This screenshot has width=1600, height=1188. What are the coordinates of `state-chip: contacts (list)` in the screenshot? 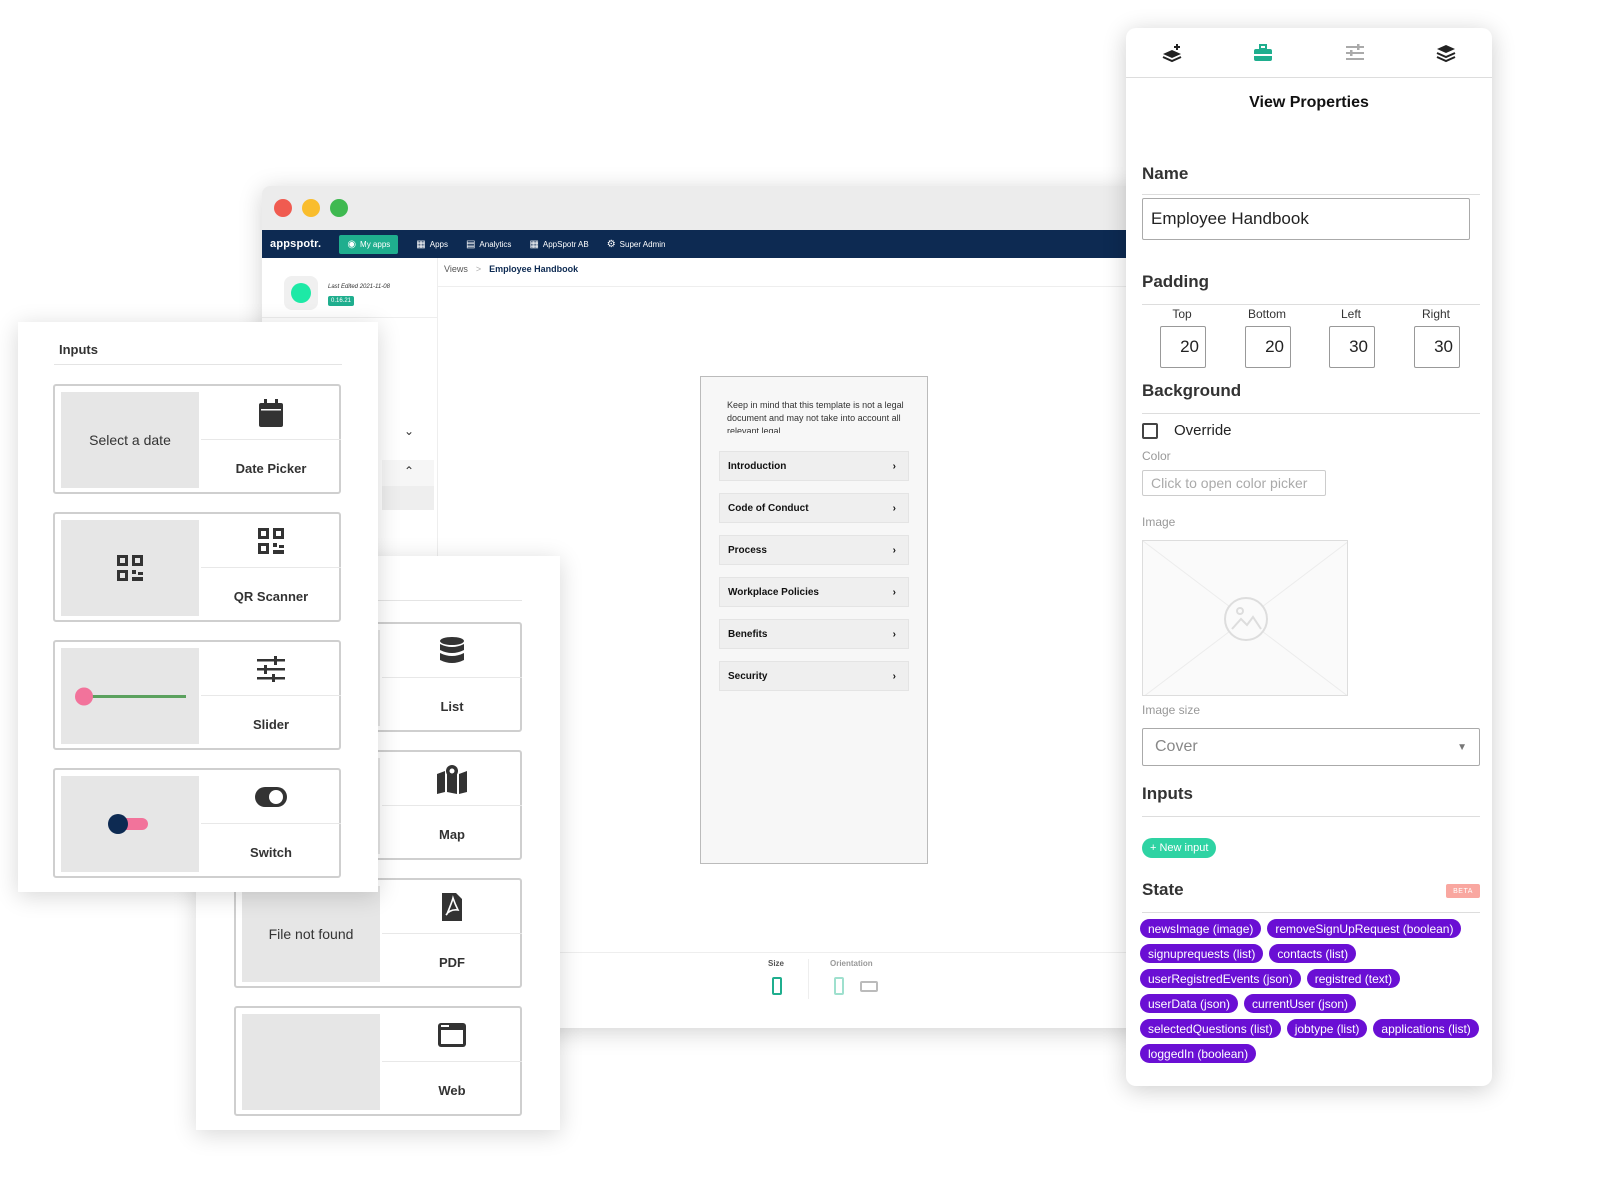 It's located at (1313, 953).